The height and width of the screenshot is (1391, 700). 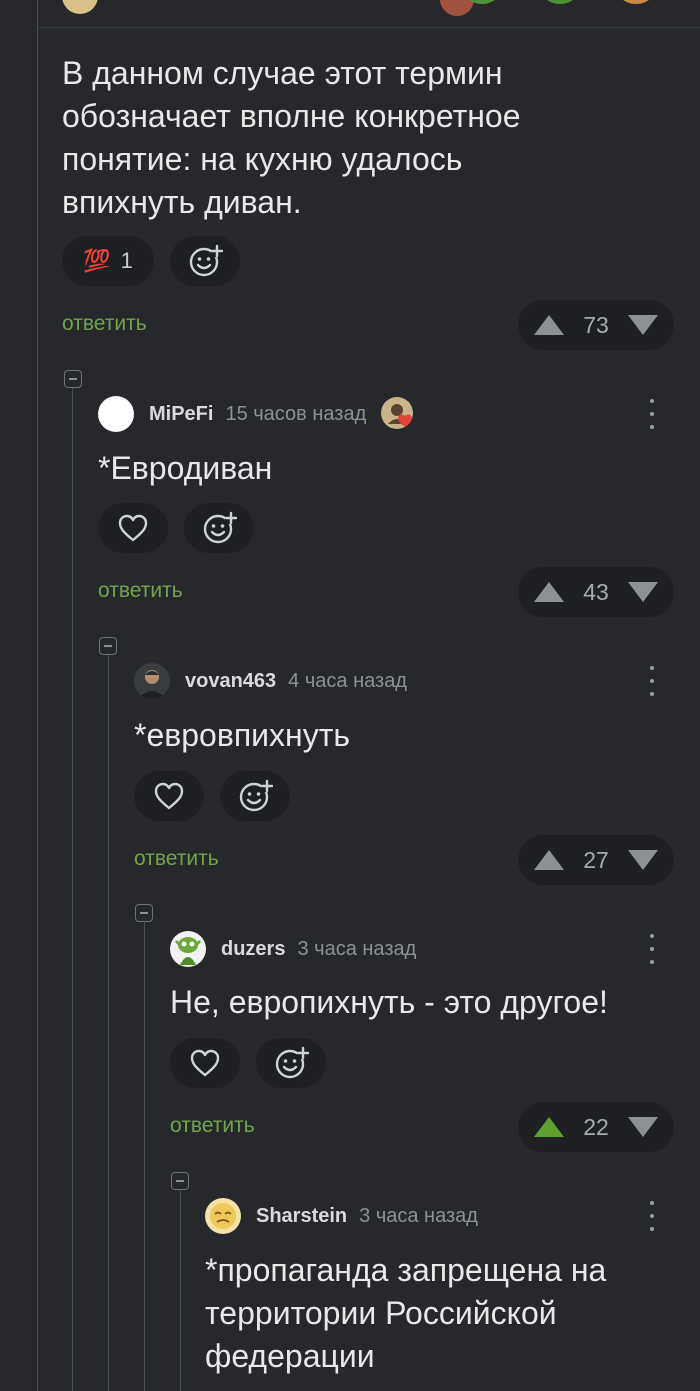 I want to click on comment-header: Sharstein 3 часа назад, so click(x=341, y=1216).